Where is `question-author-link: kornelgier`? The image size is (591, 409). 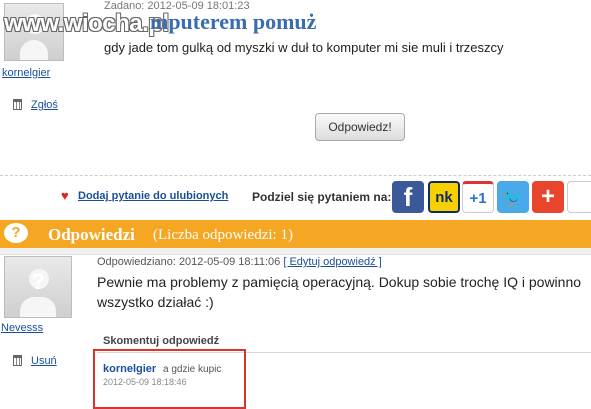
question-author-link: kornelgier is located at coordinates (26, 73).